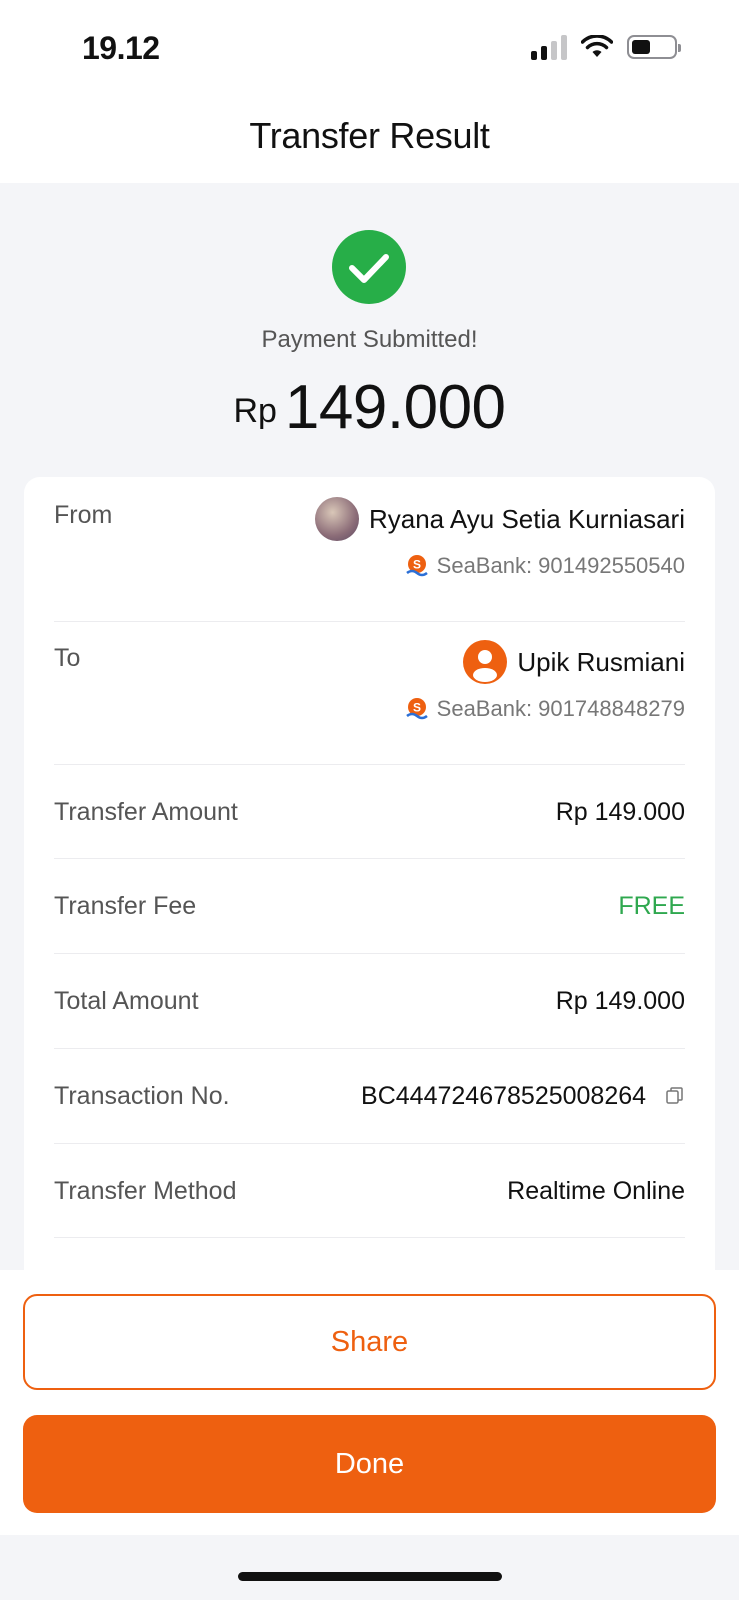 This screenshot has width=739, height=1600. What do you see at coordinates (369, 135) in the screenshot?
I see `page-title: Transfer Result` at bounding box center [369, 135].